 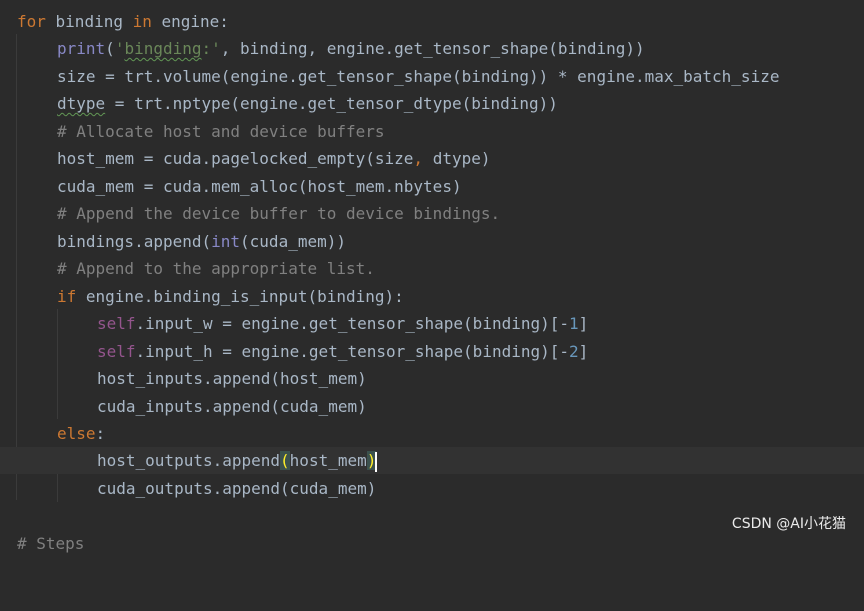 I want to click on watermark: CSDN @AI小花猫, so click(x=788, y=524).